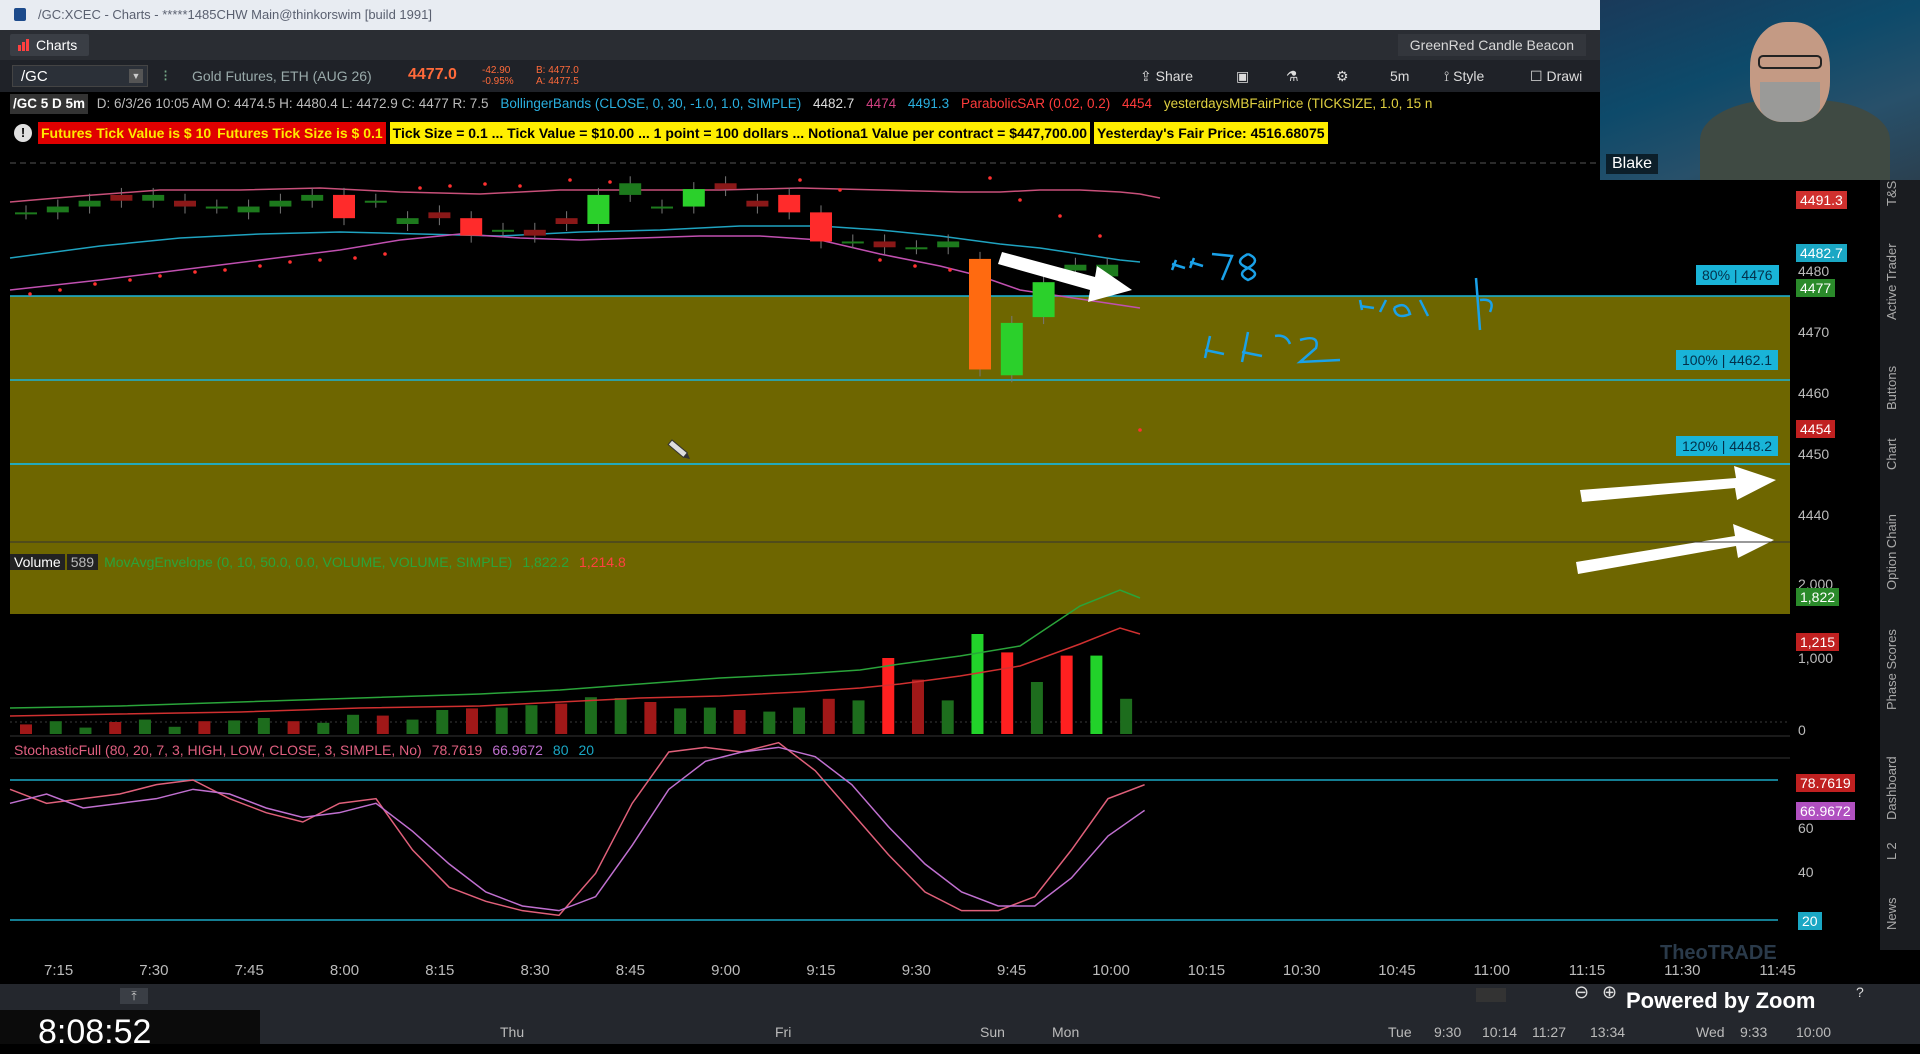  What do you see at coordinates (1818, 642) in the screenshot?
I see `volume-label-lower: 1,215` at bounding box center [1818, 642].